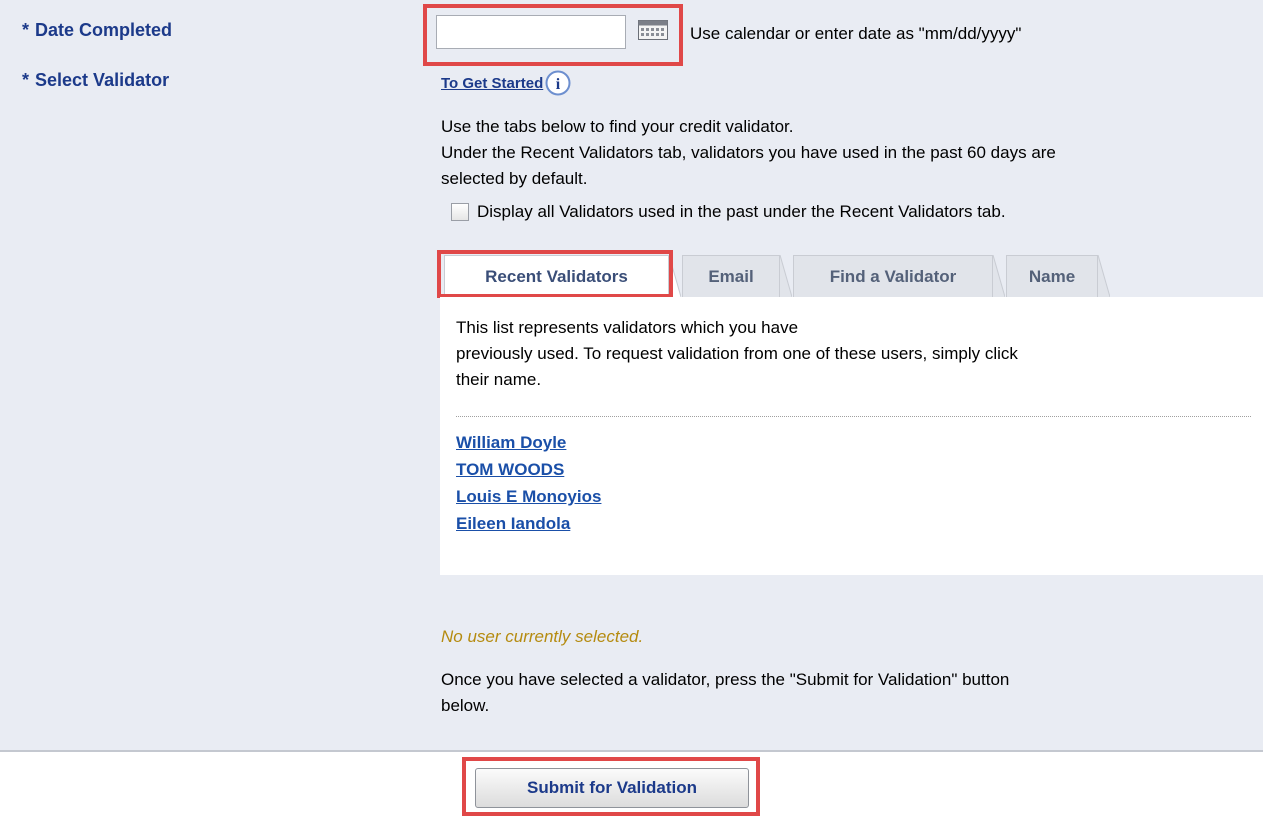 This screenshot has height=816, width=1263. I want to click on submit-highlight-box, so click(611, 786).